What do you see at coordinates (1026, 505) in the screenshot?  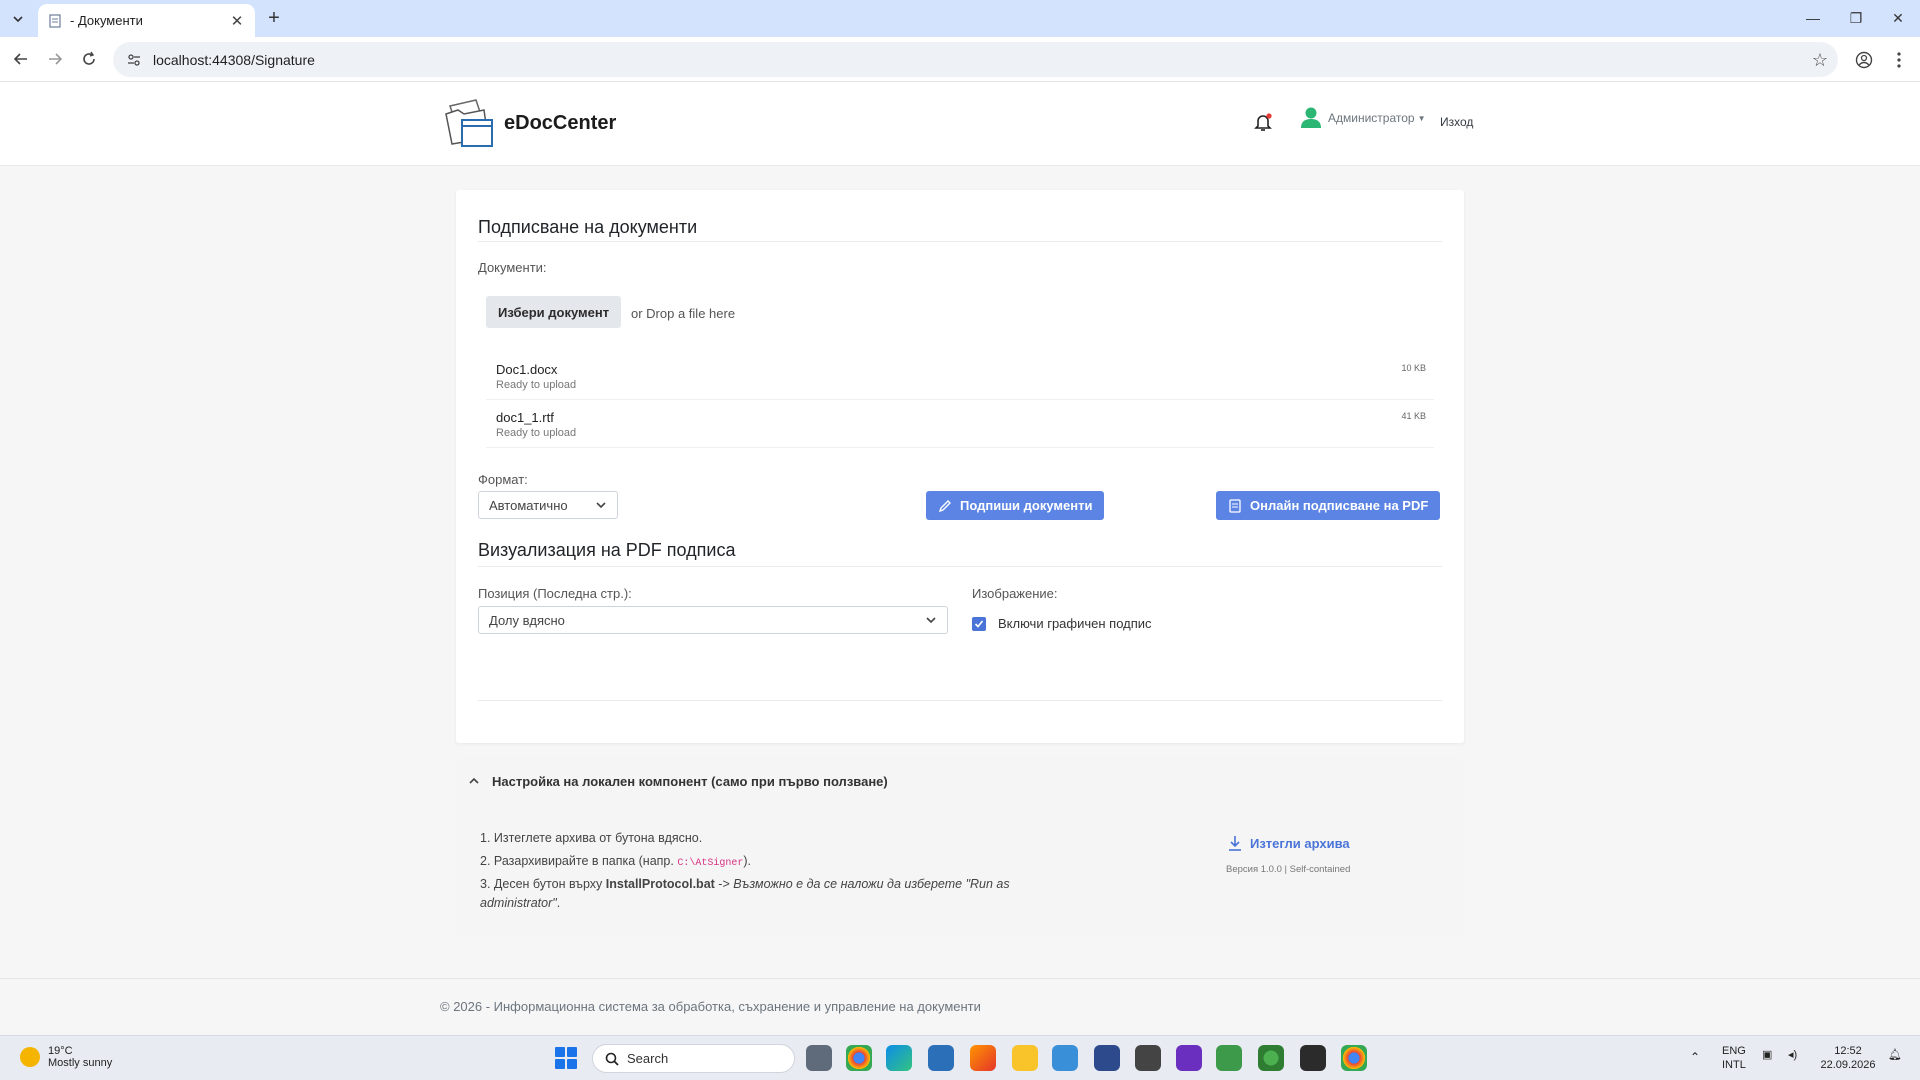 I see `sign-documents-label: Подпиши документи` at bounding box center [1026, 505].